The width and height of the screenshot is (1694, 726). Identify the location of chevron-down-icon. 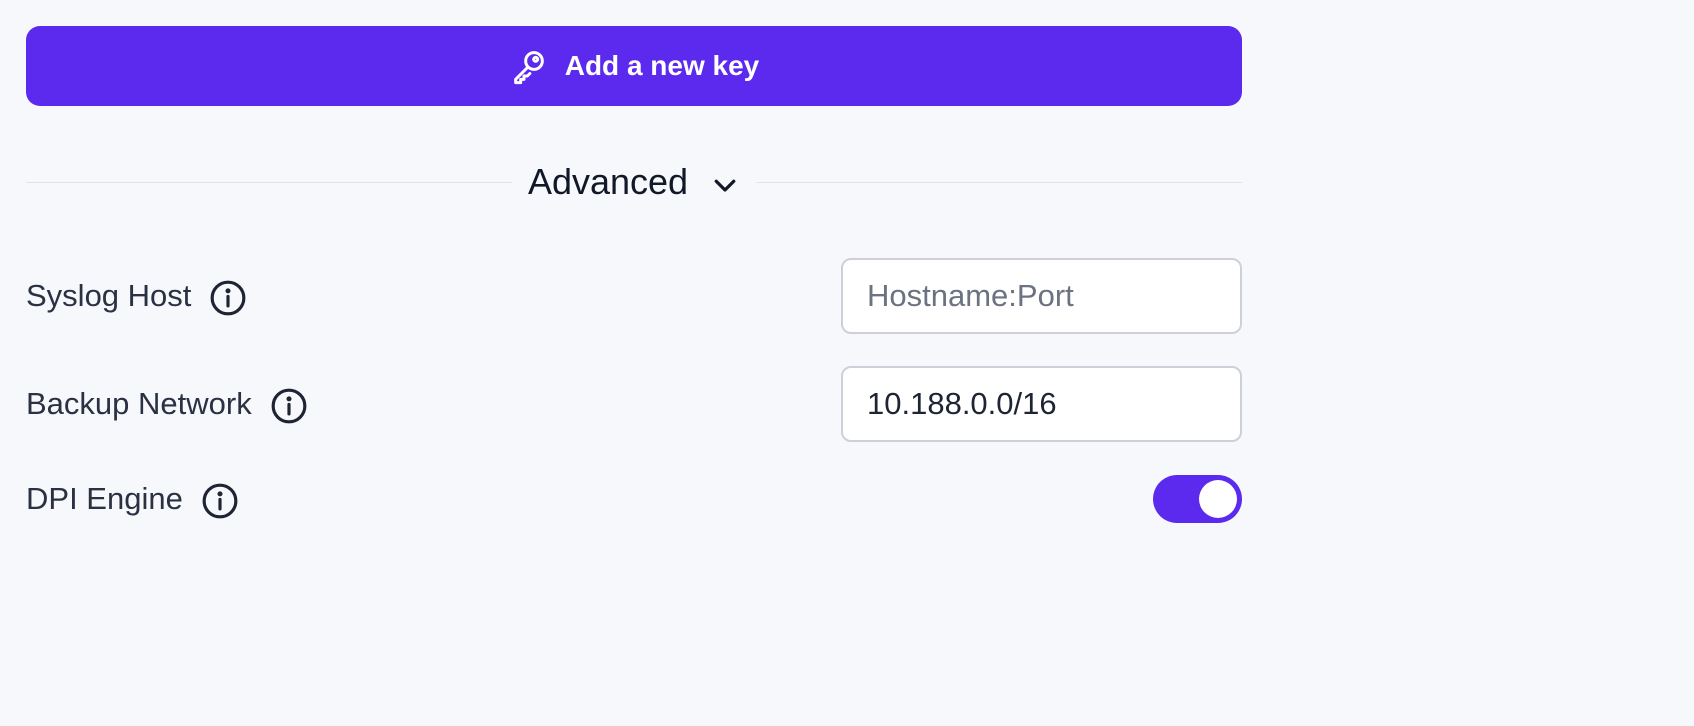
(725, 185).